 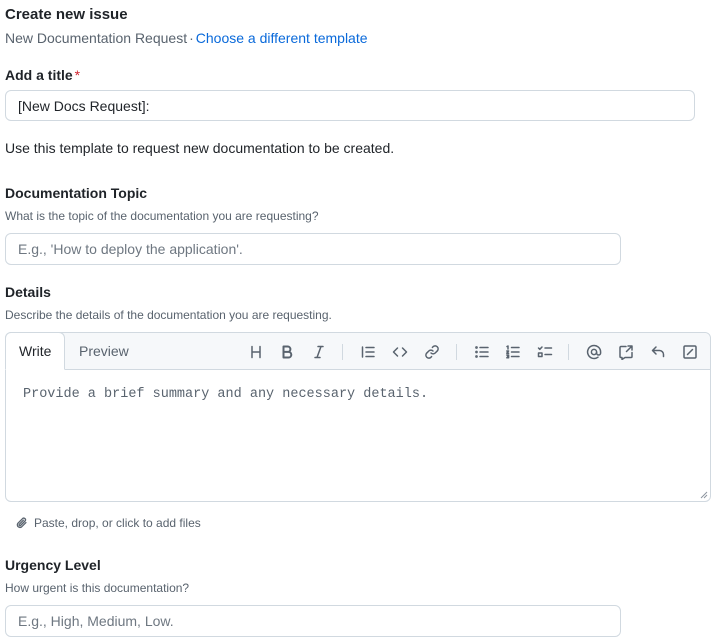 What do you see at coordinates (594, 352) in the screenshot?
I see `mention-icon` at bounding box center [594, 352].